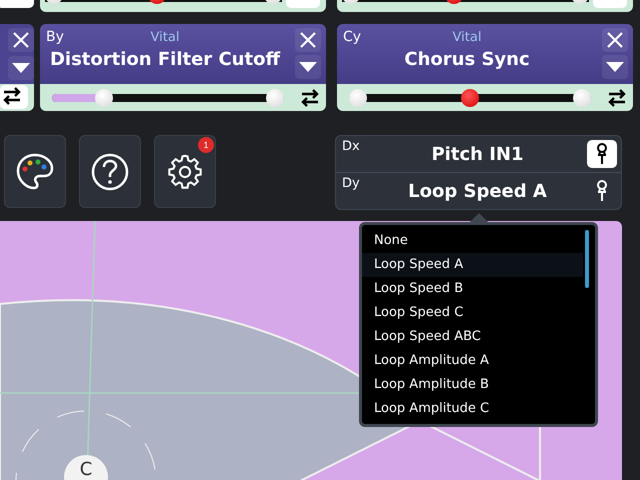  Describe the element at coordinates (165, 60) in the screenshot. I see `parameter-name: Distortion Filter Cutoff` at that location.